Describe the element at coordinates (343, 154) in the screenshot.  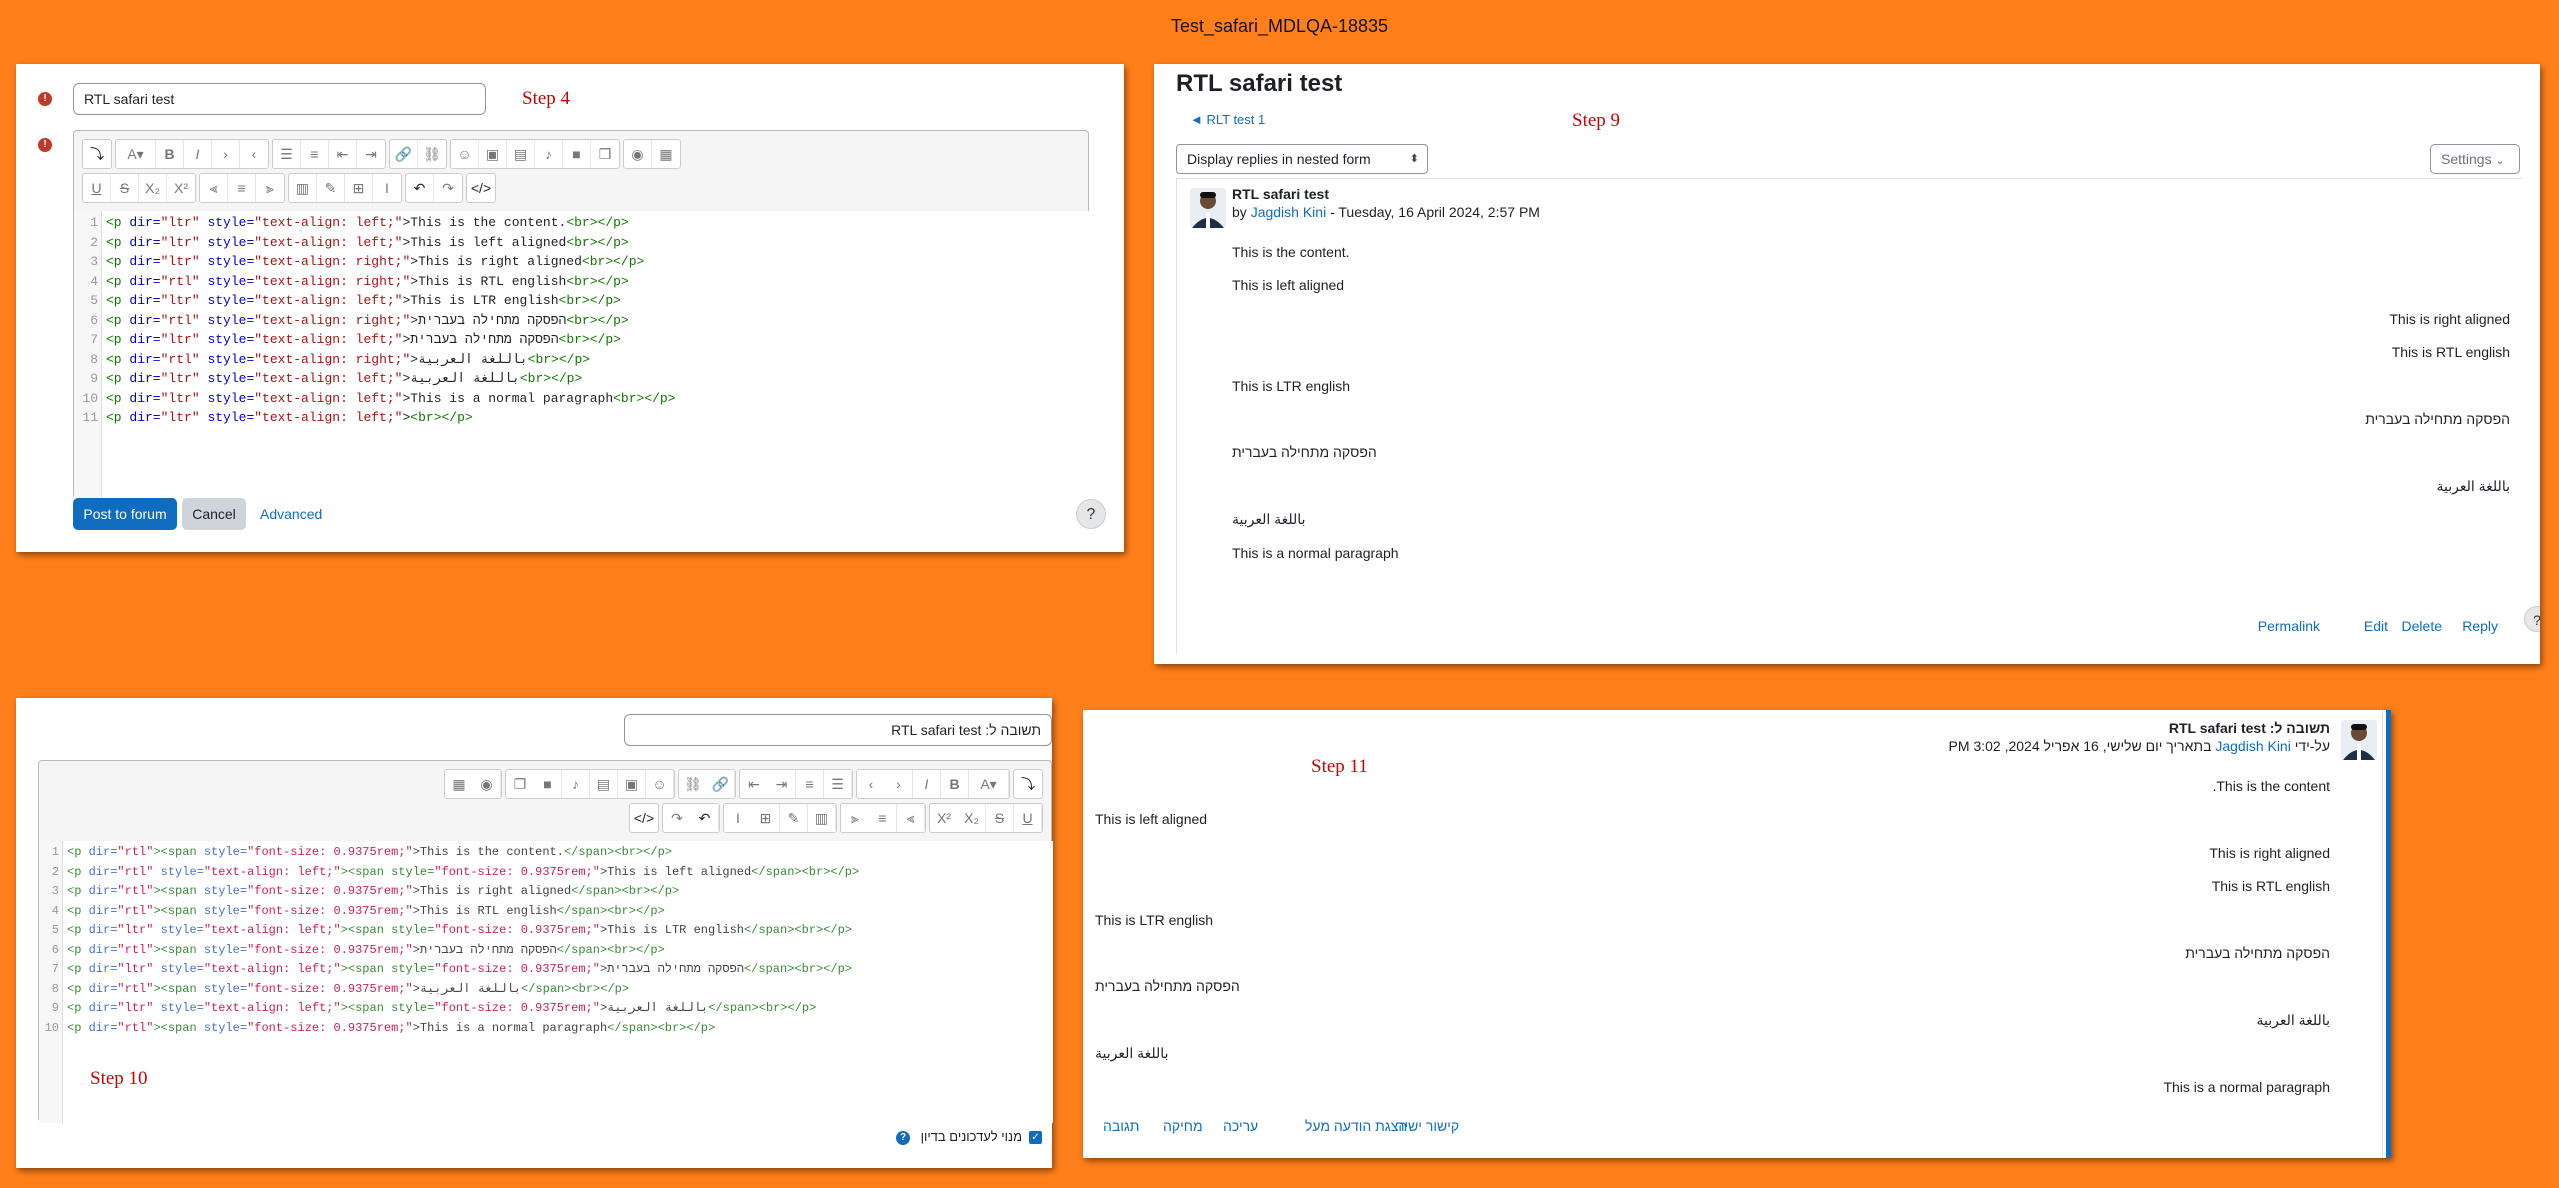
I see `outdent-icon: ⇤` at that location.